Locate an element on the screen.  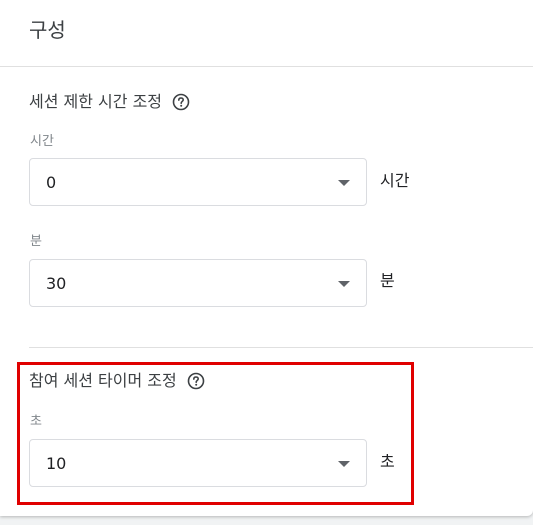
hours-select: 0 is located at coordinates (198, 182).